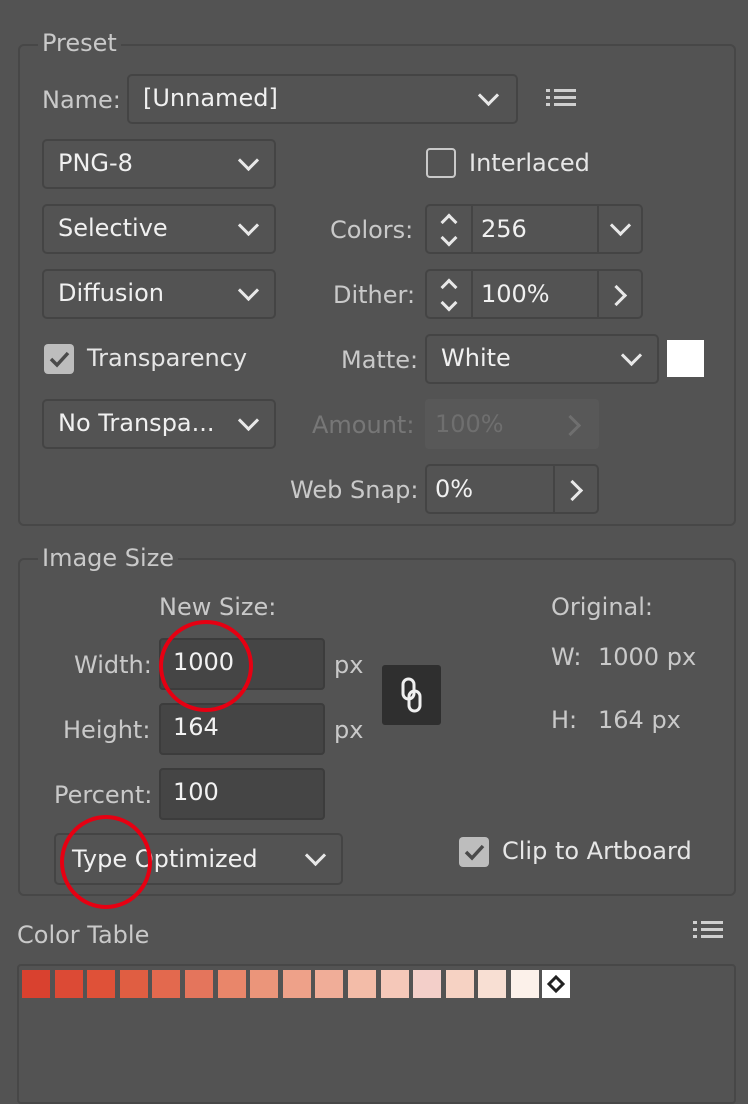 This screenshot has width=748, height=1104. What do you see at coordinates (564, 720) in the screenshot?
I see `original-h-label: H:` at bounding box center [564, 720].